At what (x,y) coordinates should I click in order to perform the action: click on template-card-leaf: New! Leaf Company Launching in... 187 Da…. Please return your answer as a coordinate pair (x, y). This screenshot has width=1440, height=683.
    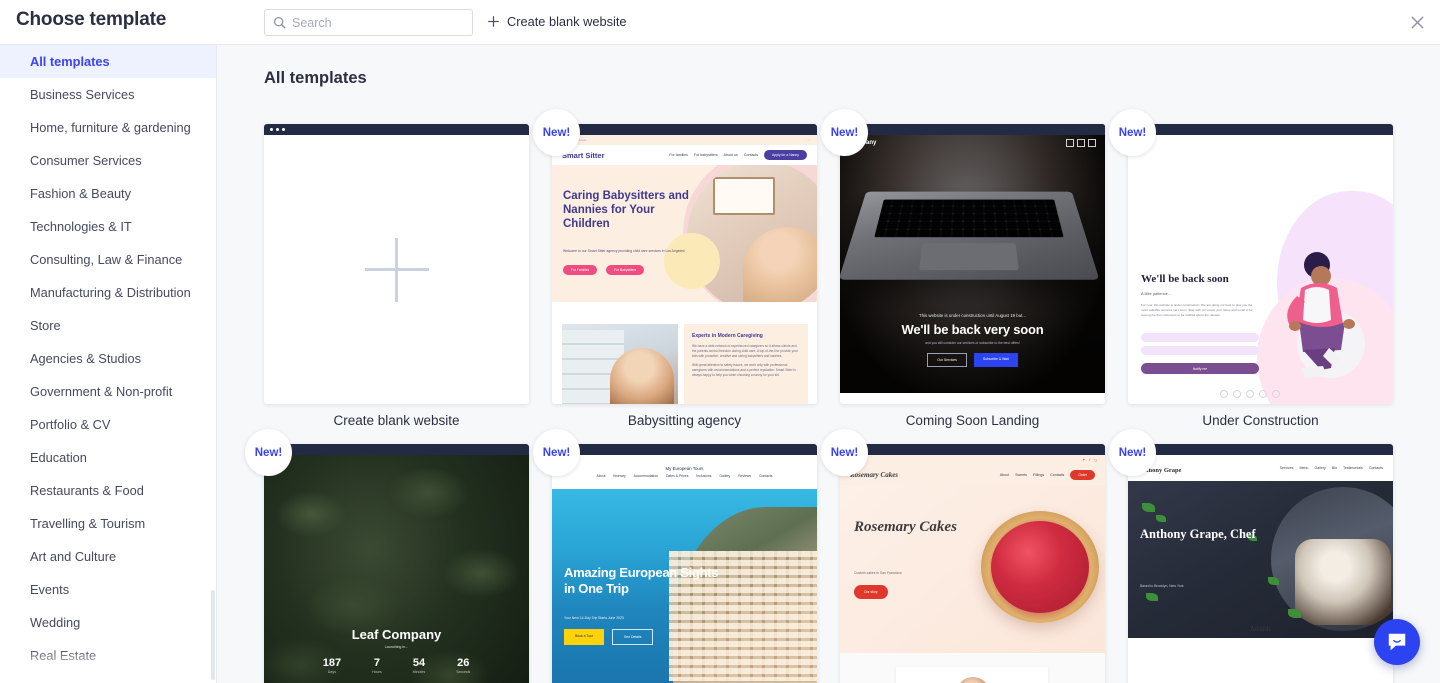
    Looking at the image, I should click on (387, 556).